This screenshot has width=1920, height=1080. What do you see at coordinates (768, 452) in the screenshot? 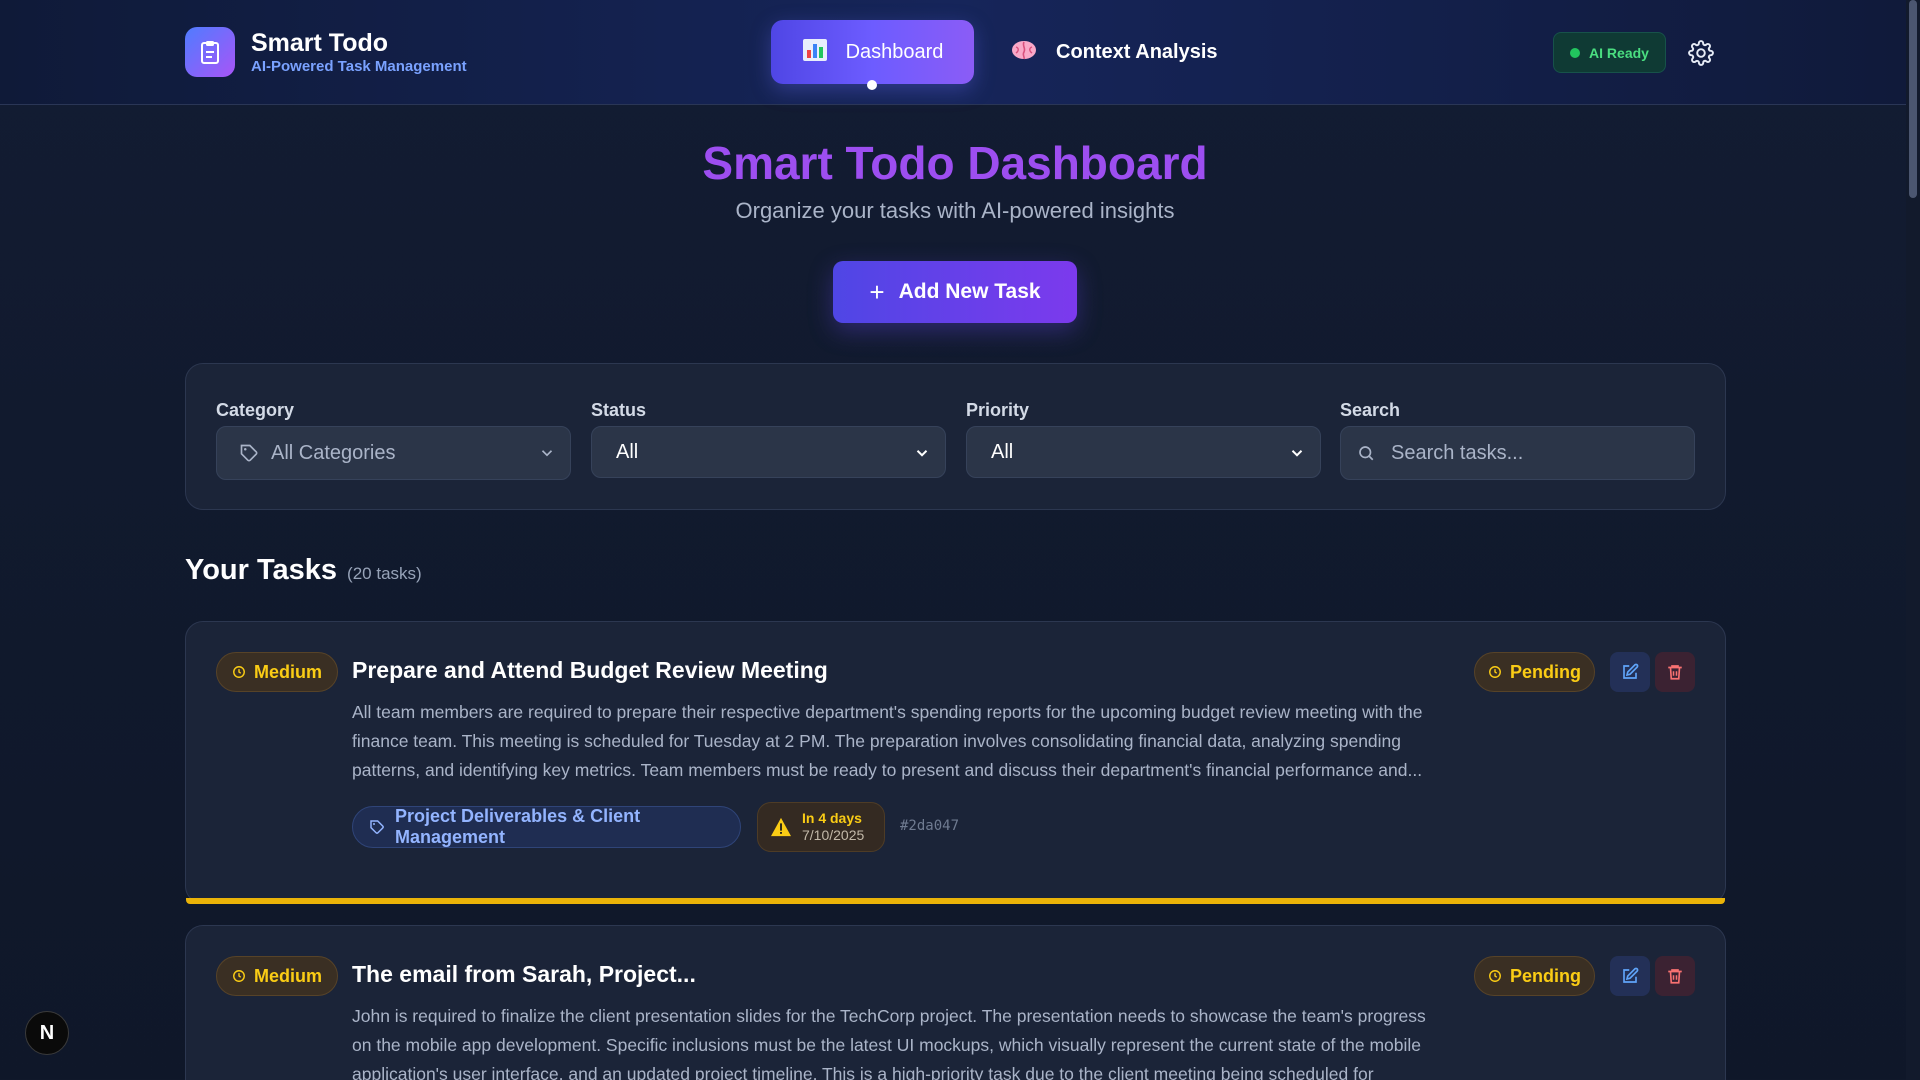
I see `status-filter-select: All` at bounding box center [768, 452].